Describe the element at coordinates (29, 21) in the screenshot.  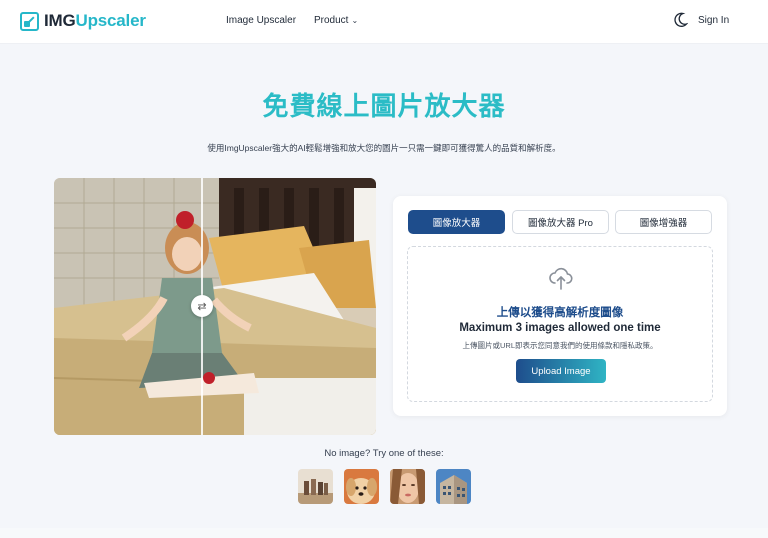
I see `logo-icon` at that location.